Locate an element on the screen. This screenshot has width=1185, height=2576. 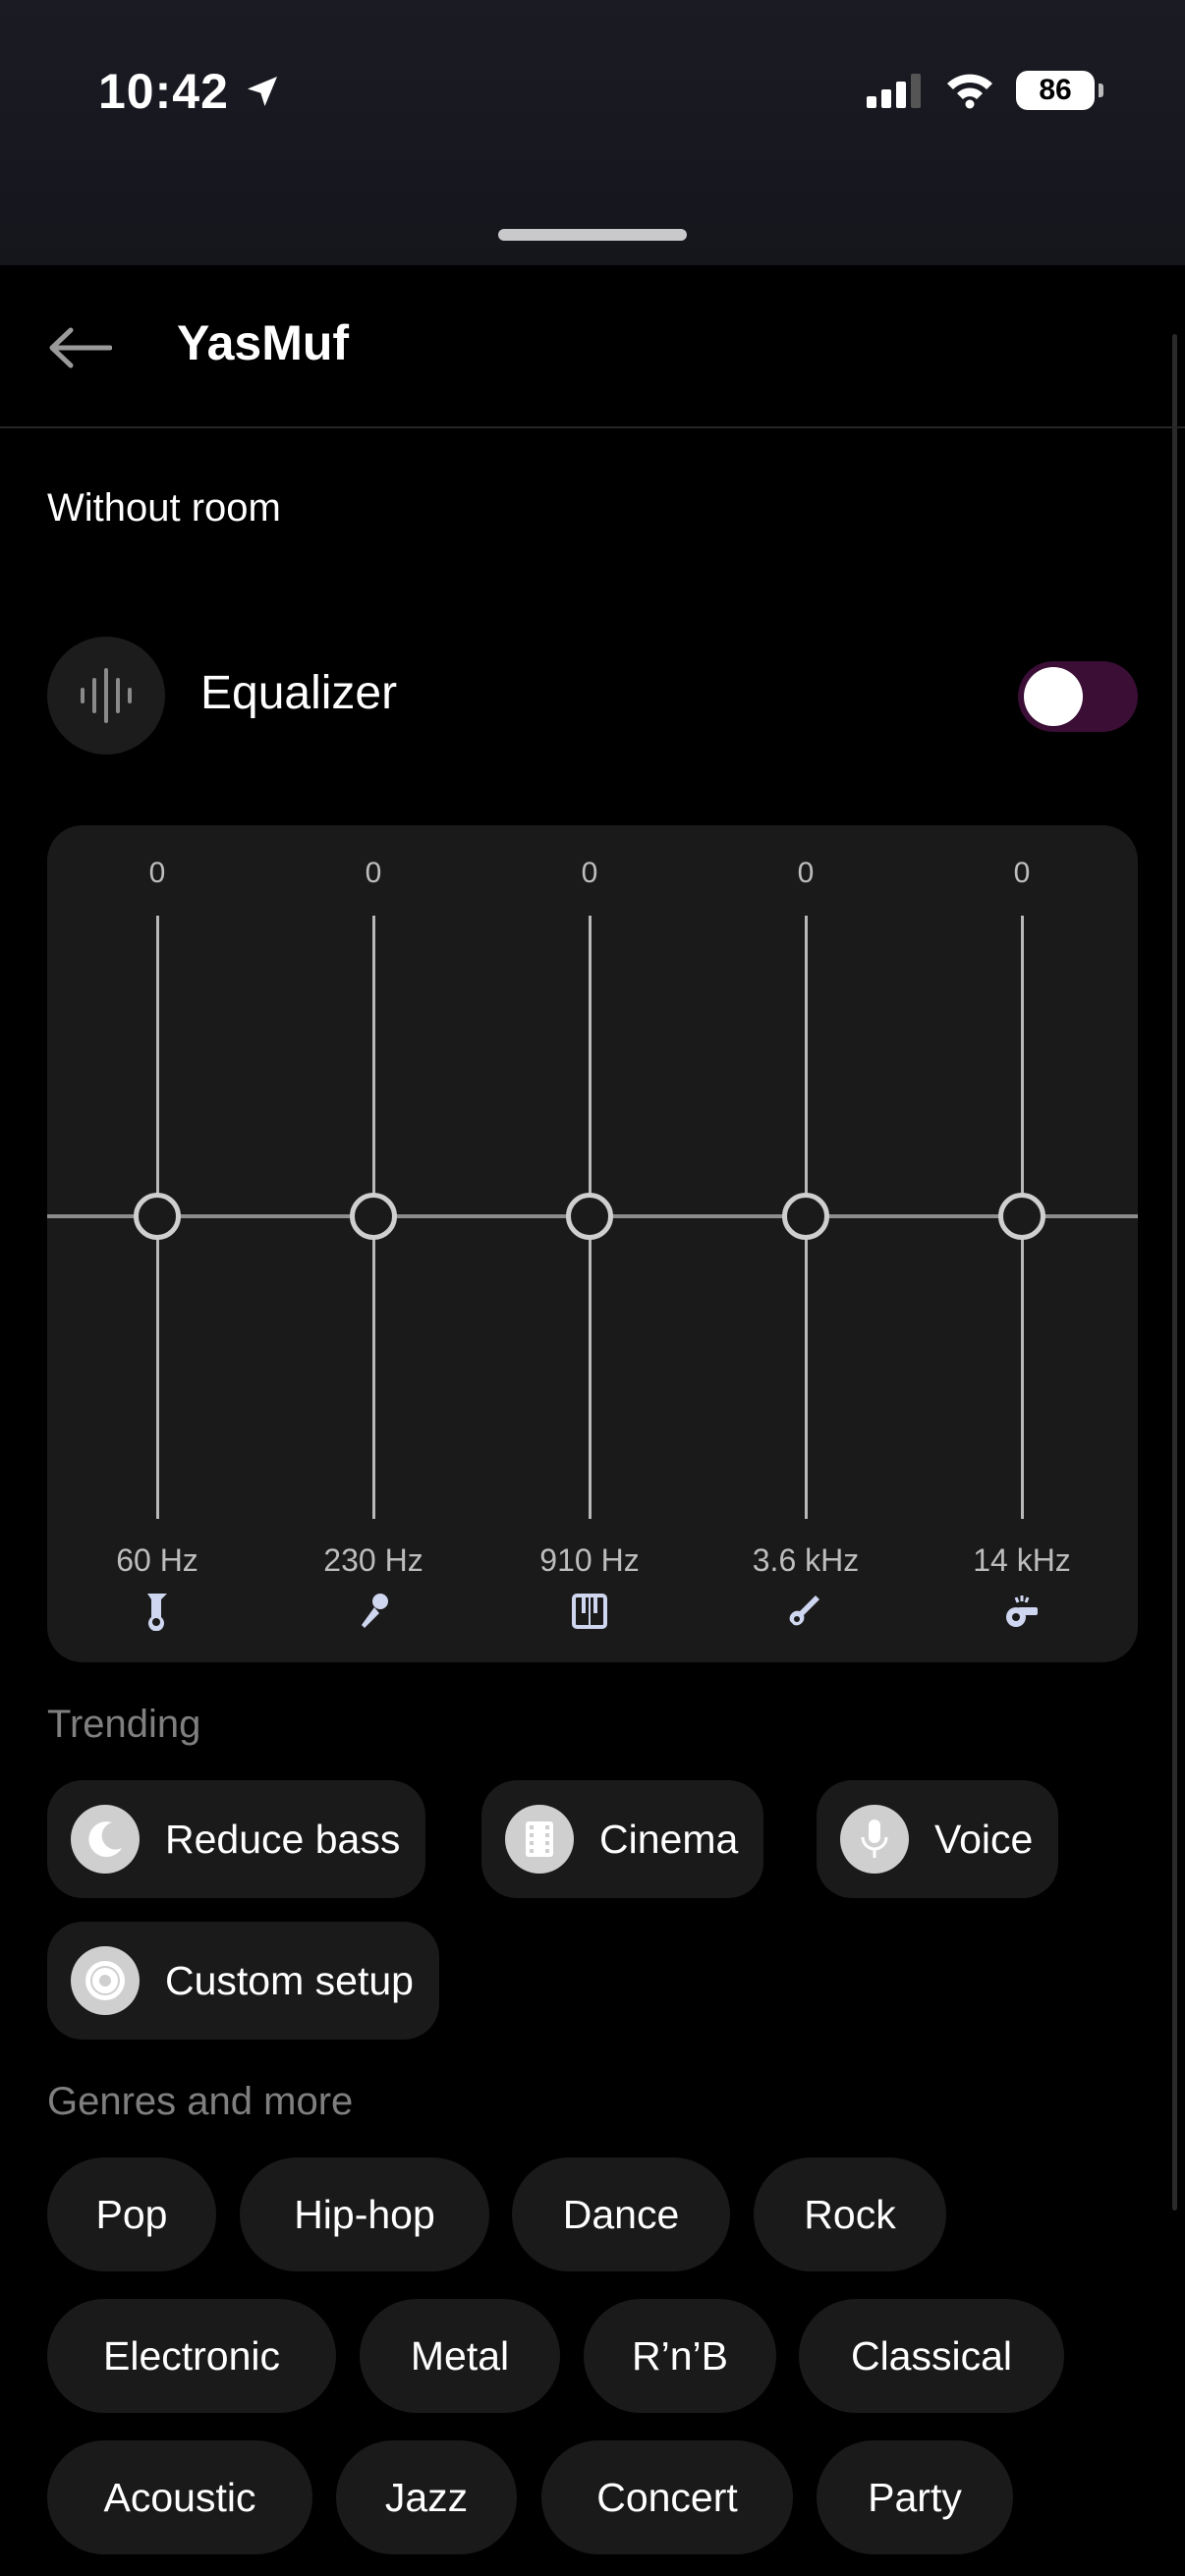
genre-chip: Hip-hop is located at coordinates (365, 2214).